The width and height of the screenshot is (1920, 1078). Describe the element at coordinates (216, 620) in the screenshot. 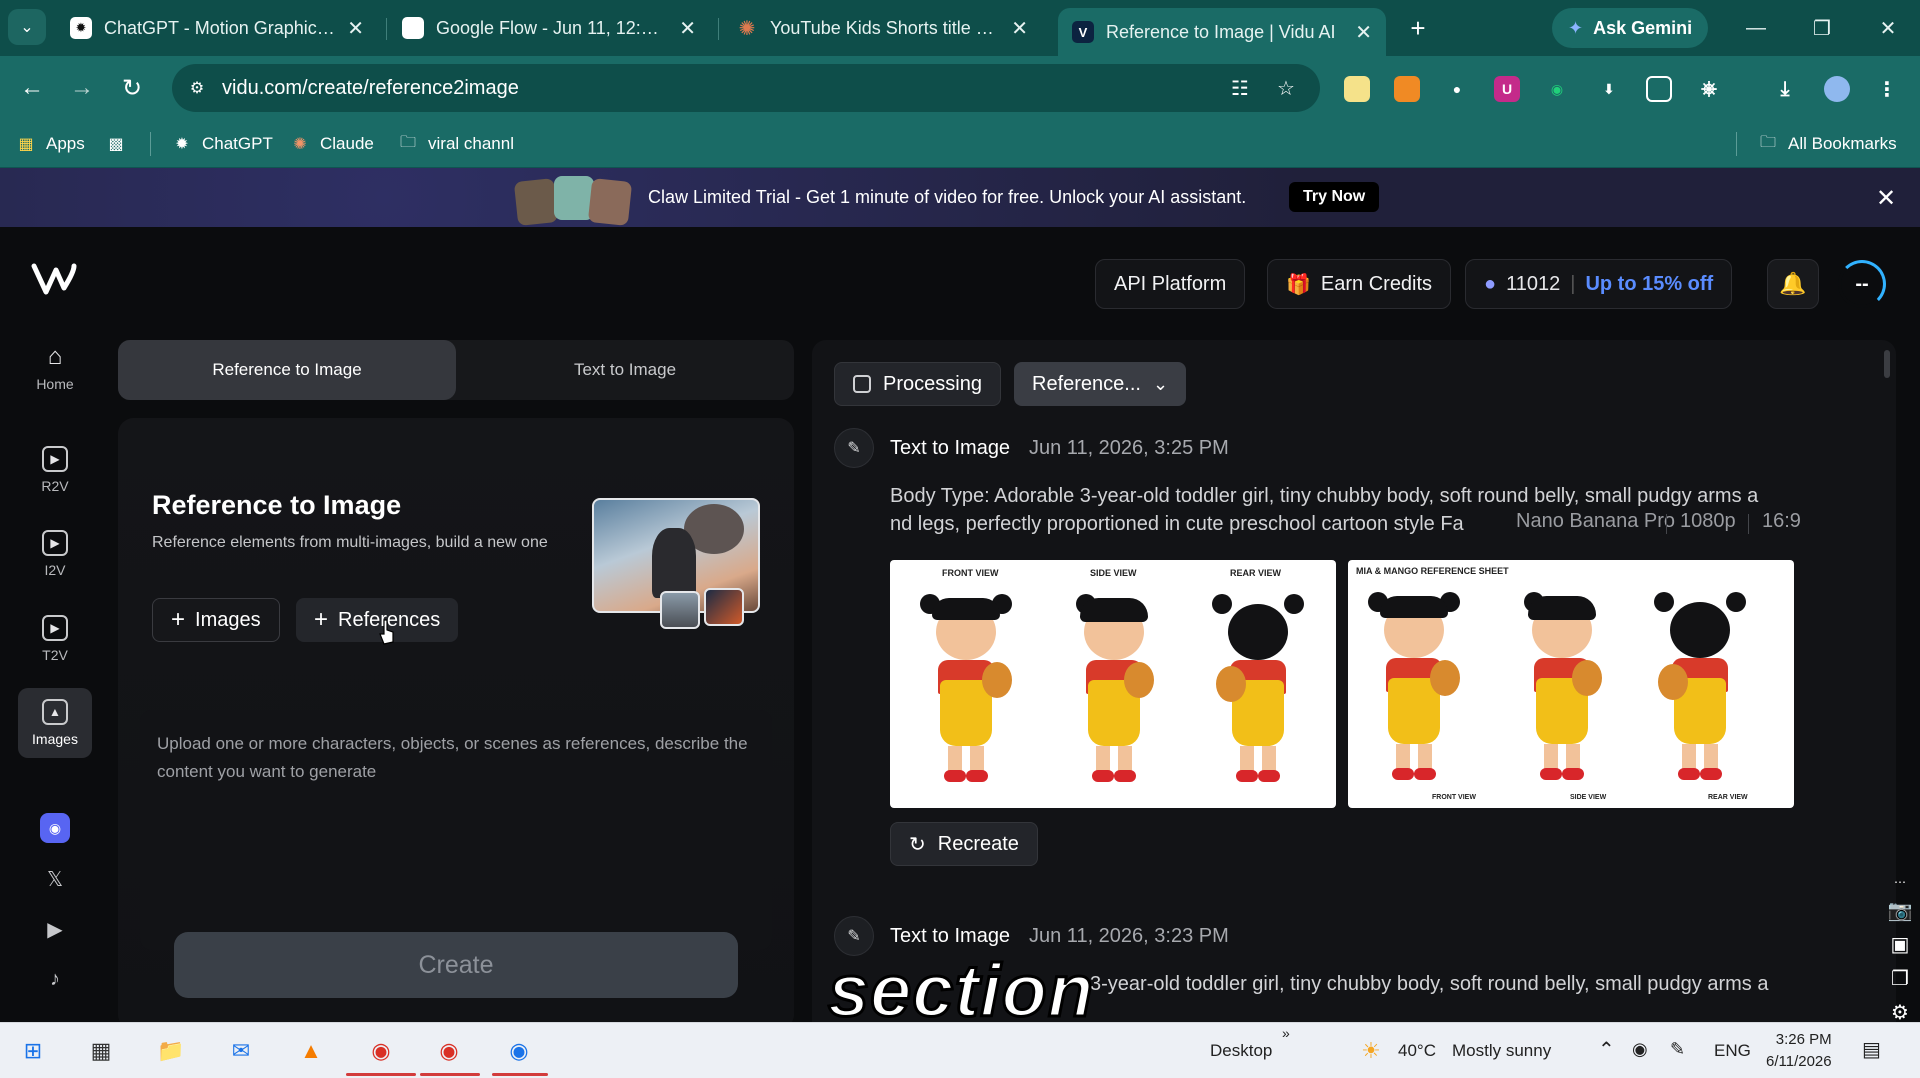

I see `add-images-button: + Images` at that location.